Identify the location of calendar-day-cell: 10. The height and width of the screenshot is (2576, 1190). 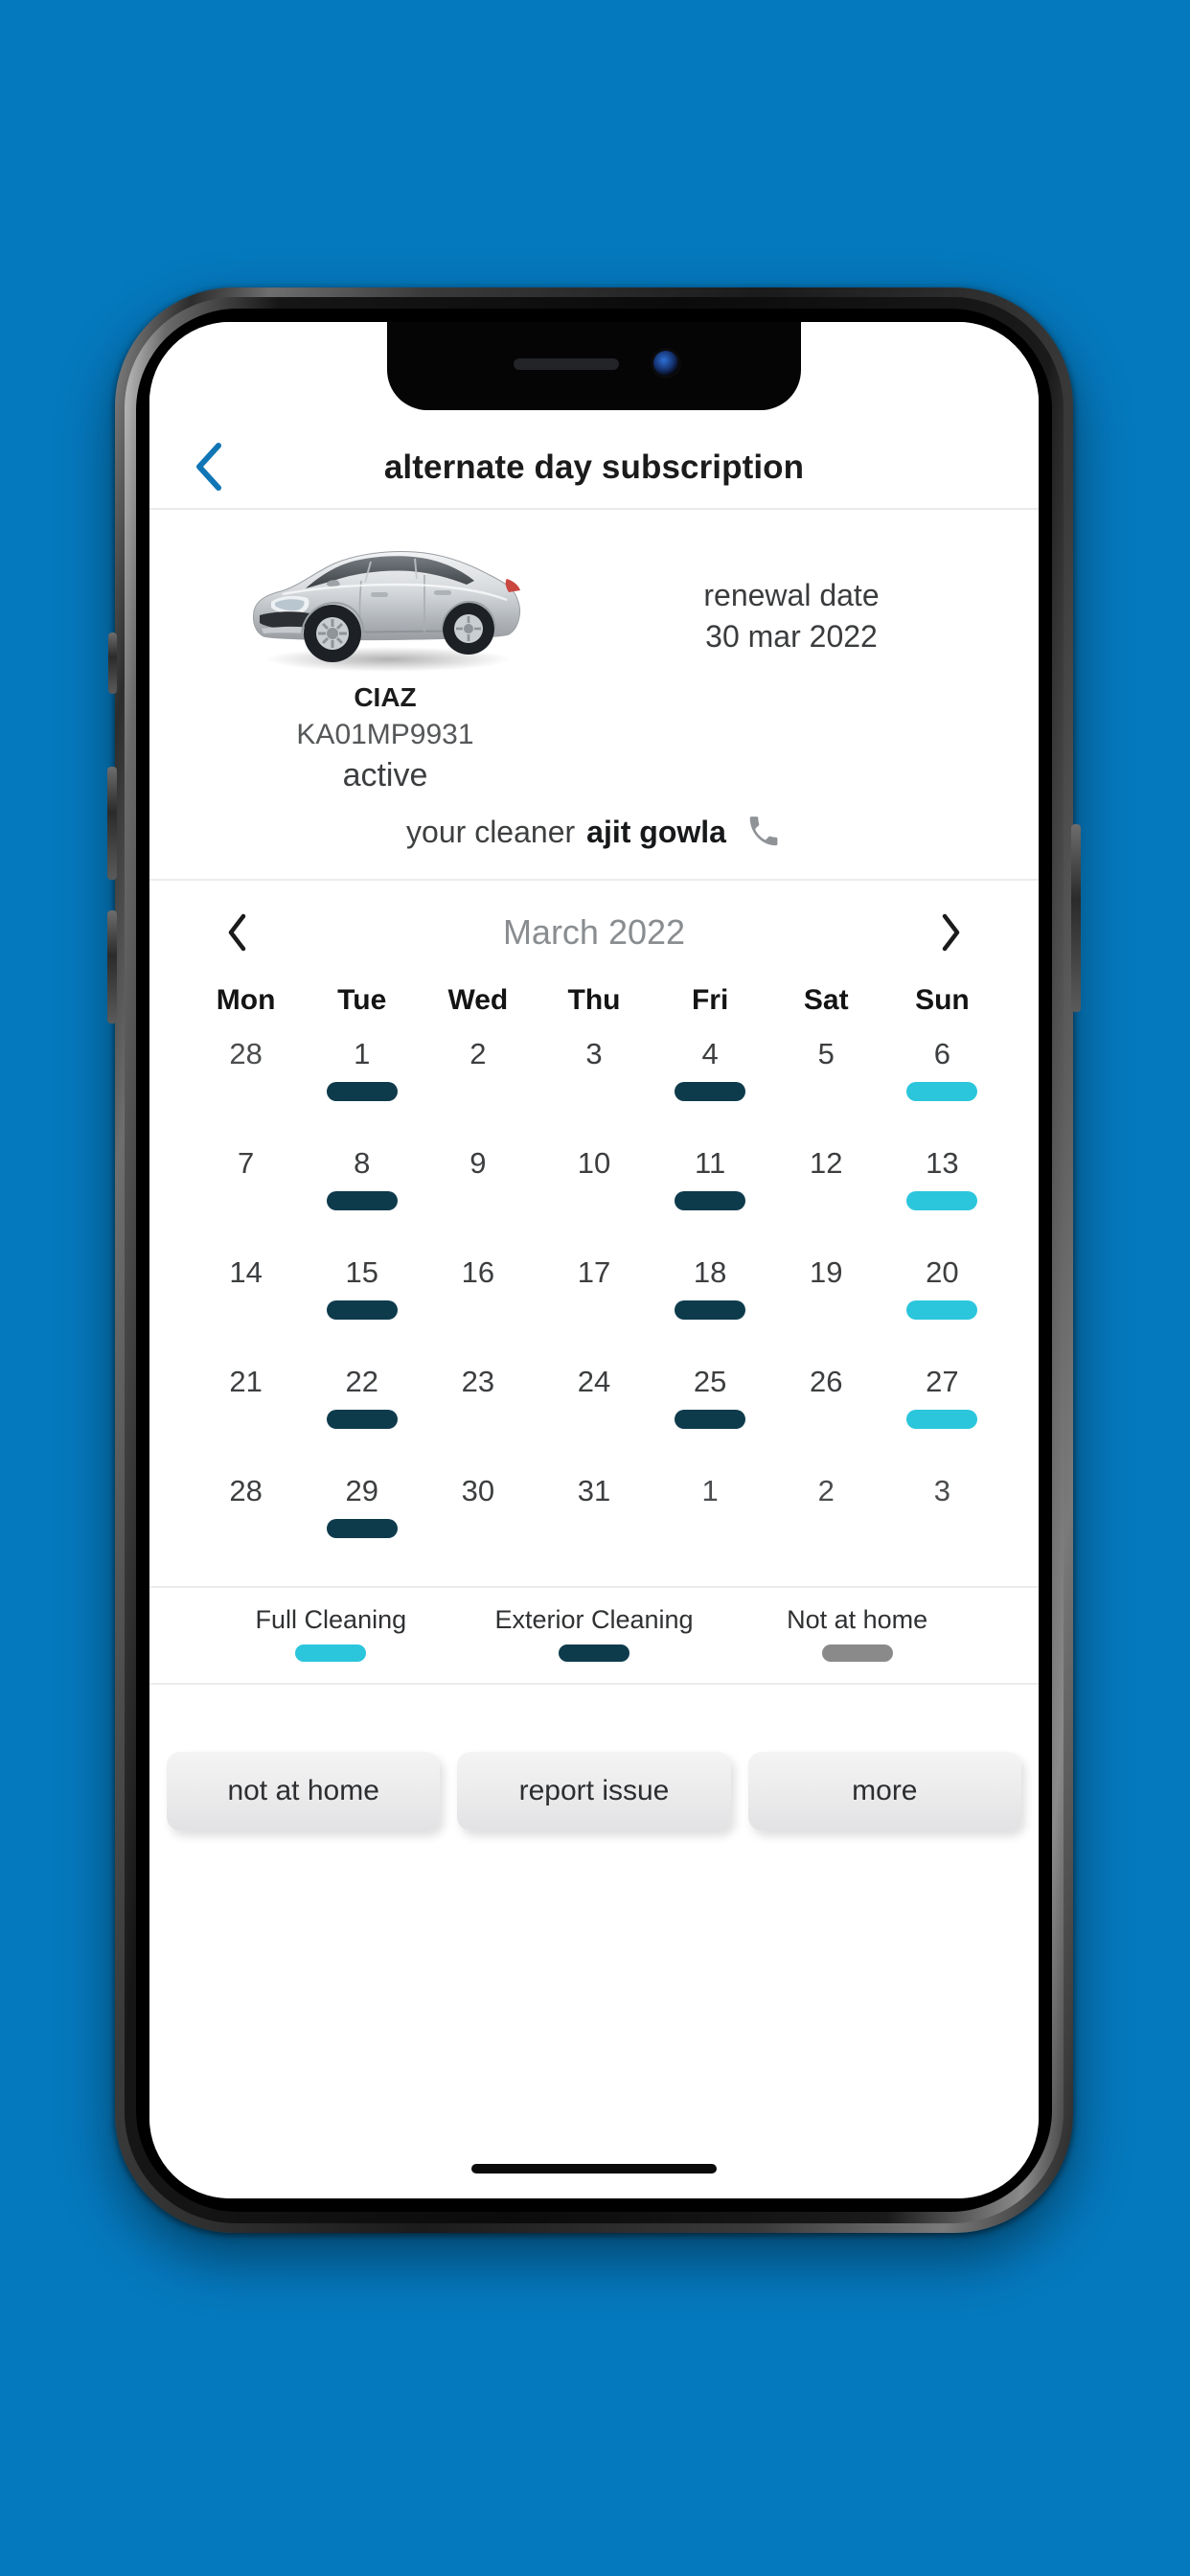
(594, 1191).